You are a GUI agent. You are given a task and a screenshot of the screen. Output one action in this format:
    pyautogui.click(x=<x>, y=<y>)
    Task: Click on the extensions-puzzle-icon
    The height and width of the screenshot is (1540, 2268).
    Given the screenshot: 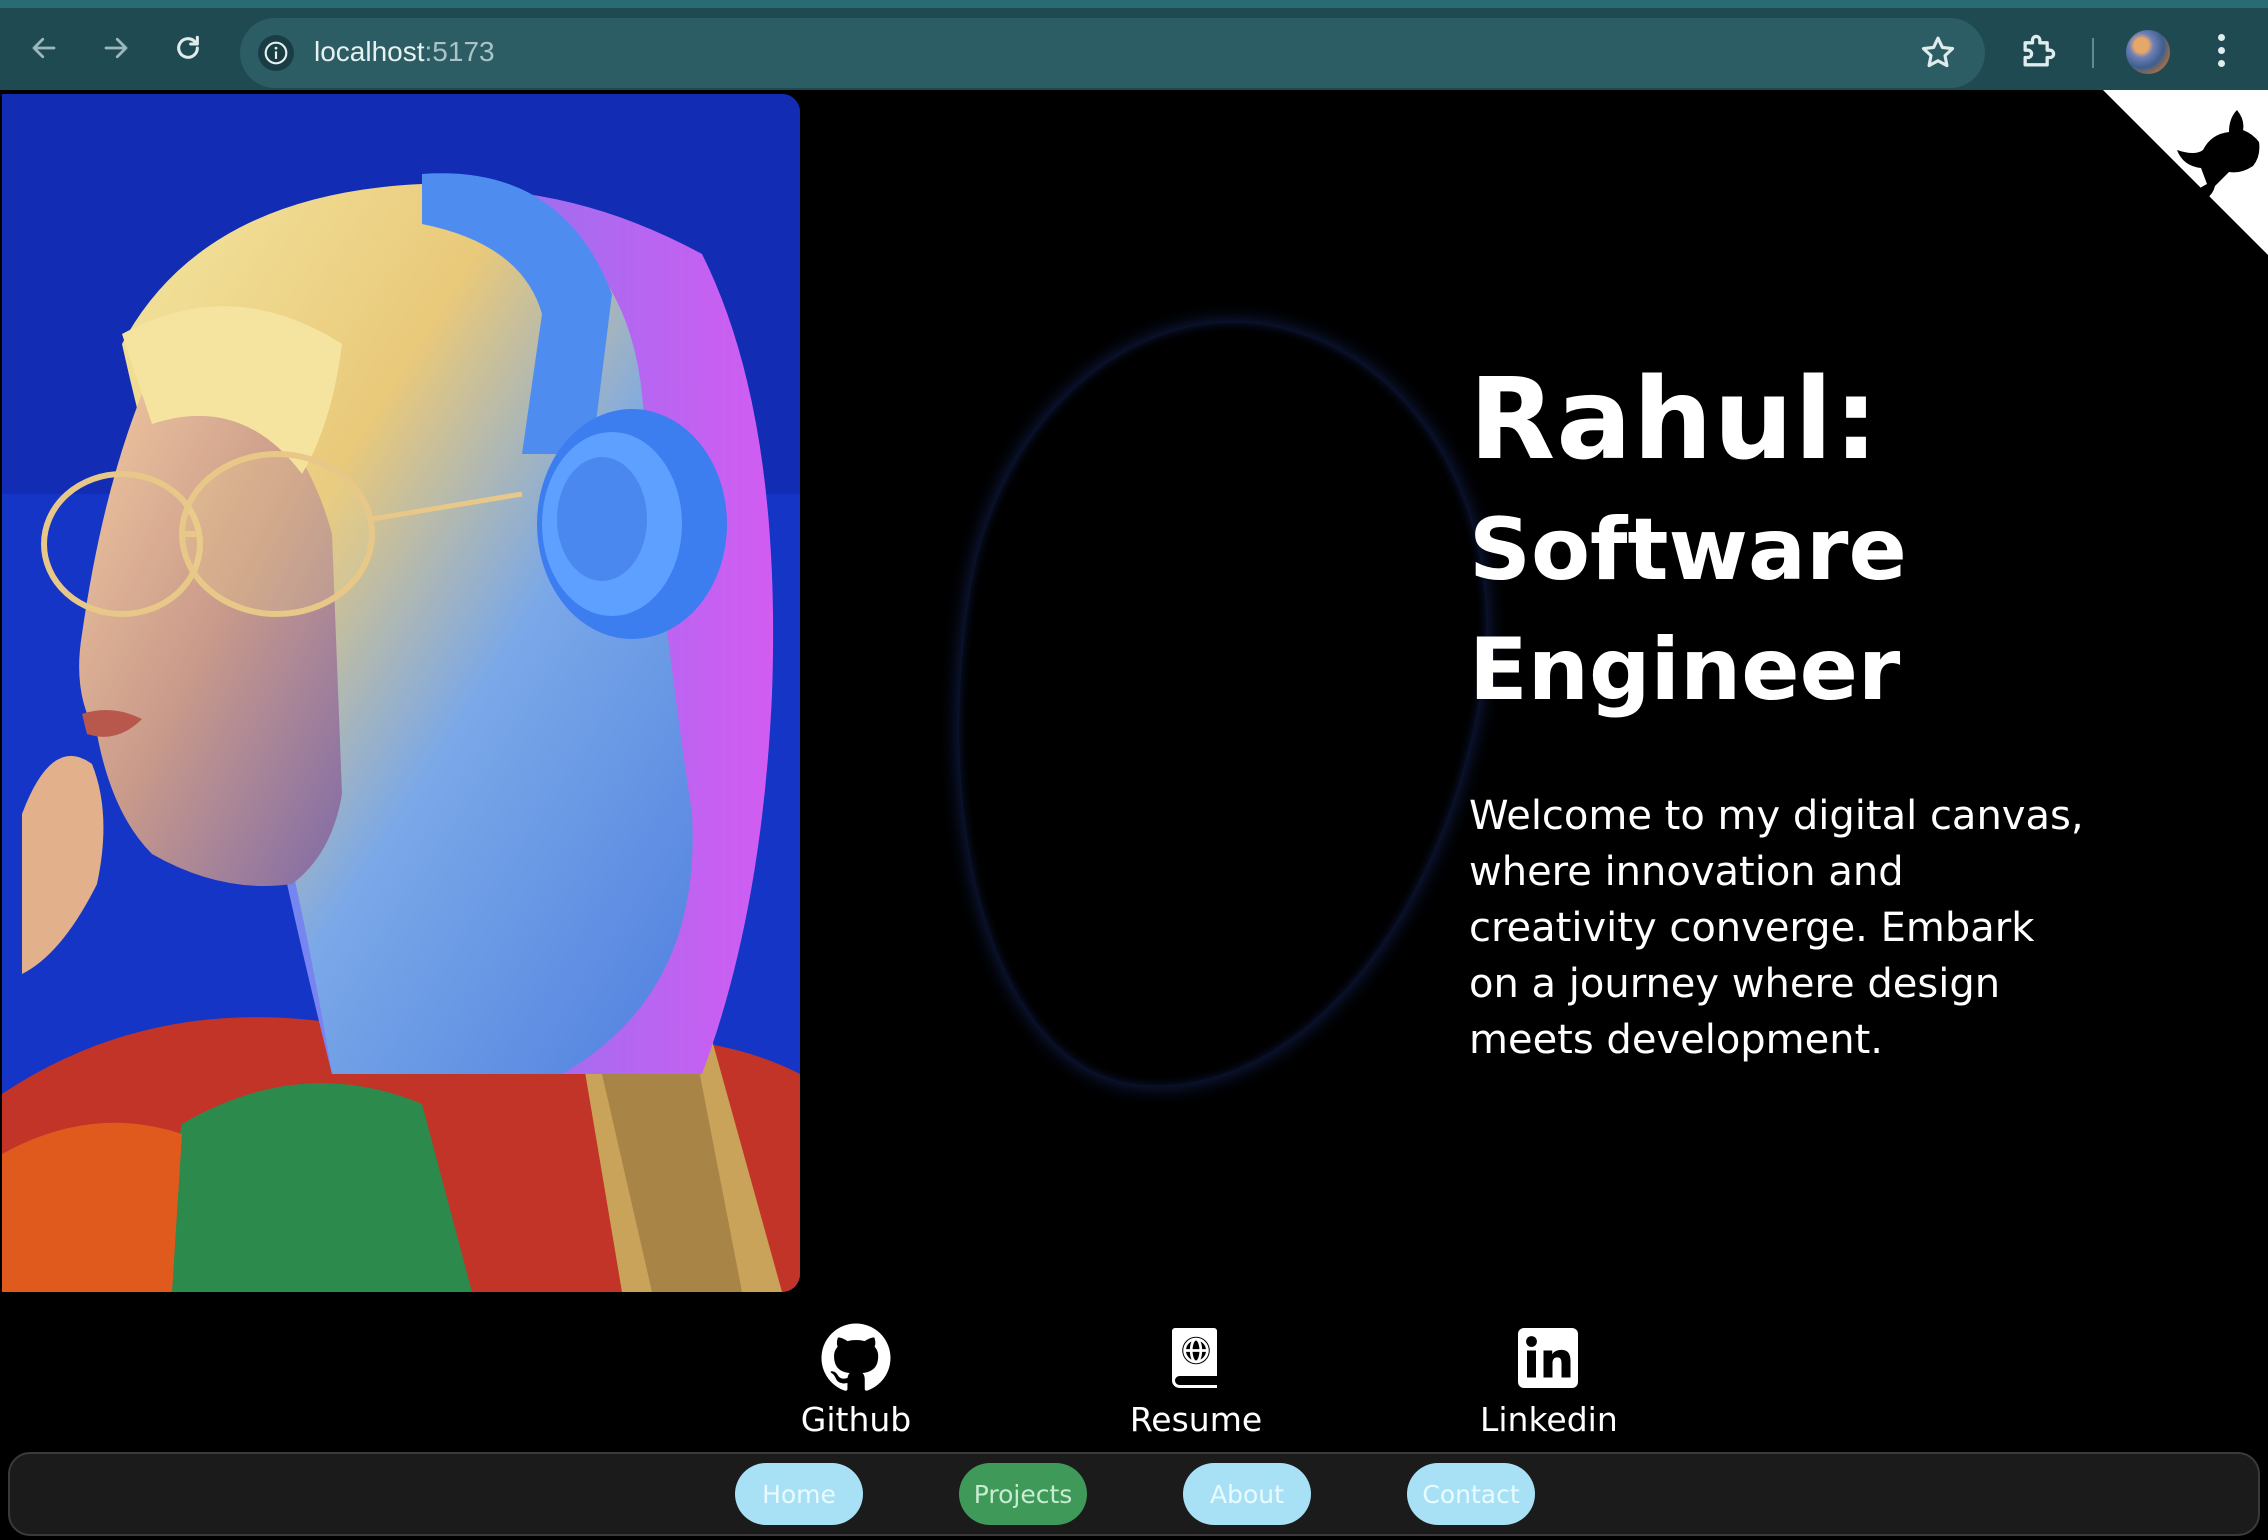 What is the action you would take?
    pyautogui.click(x=2038, y=52)
    